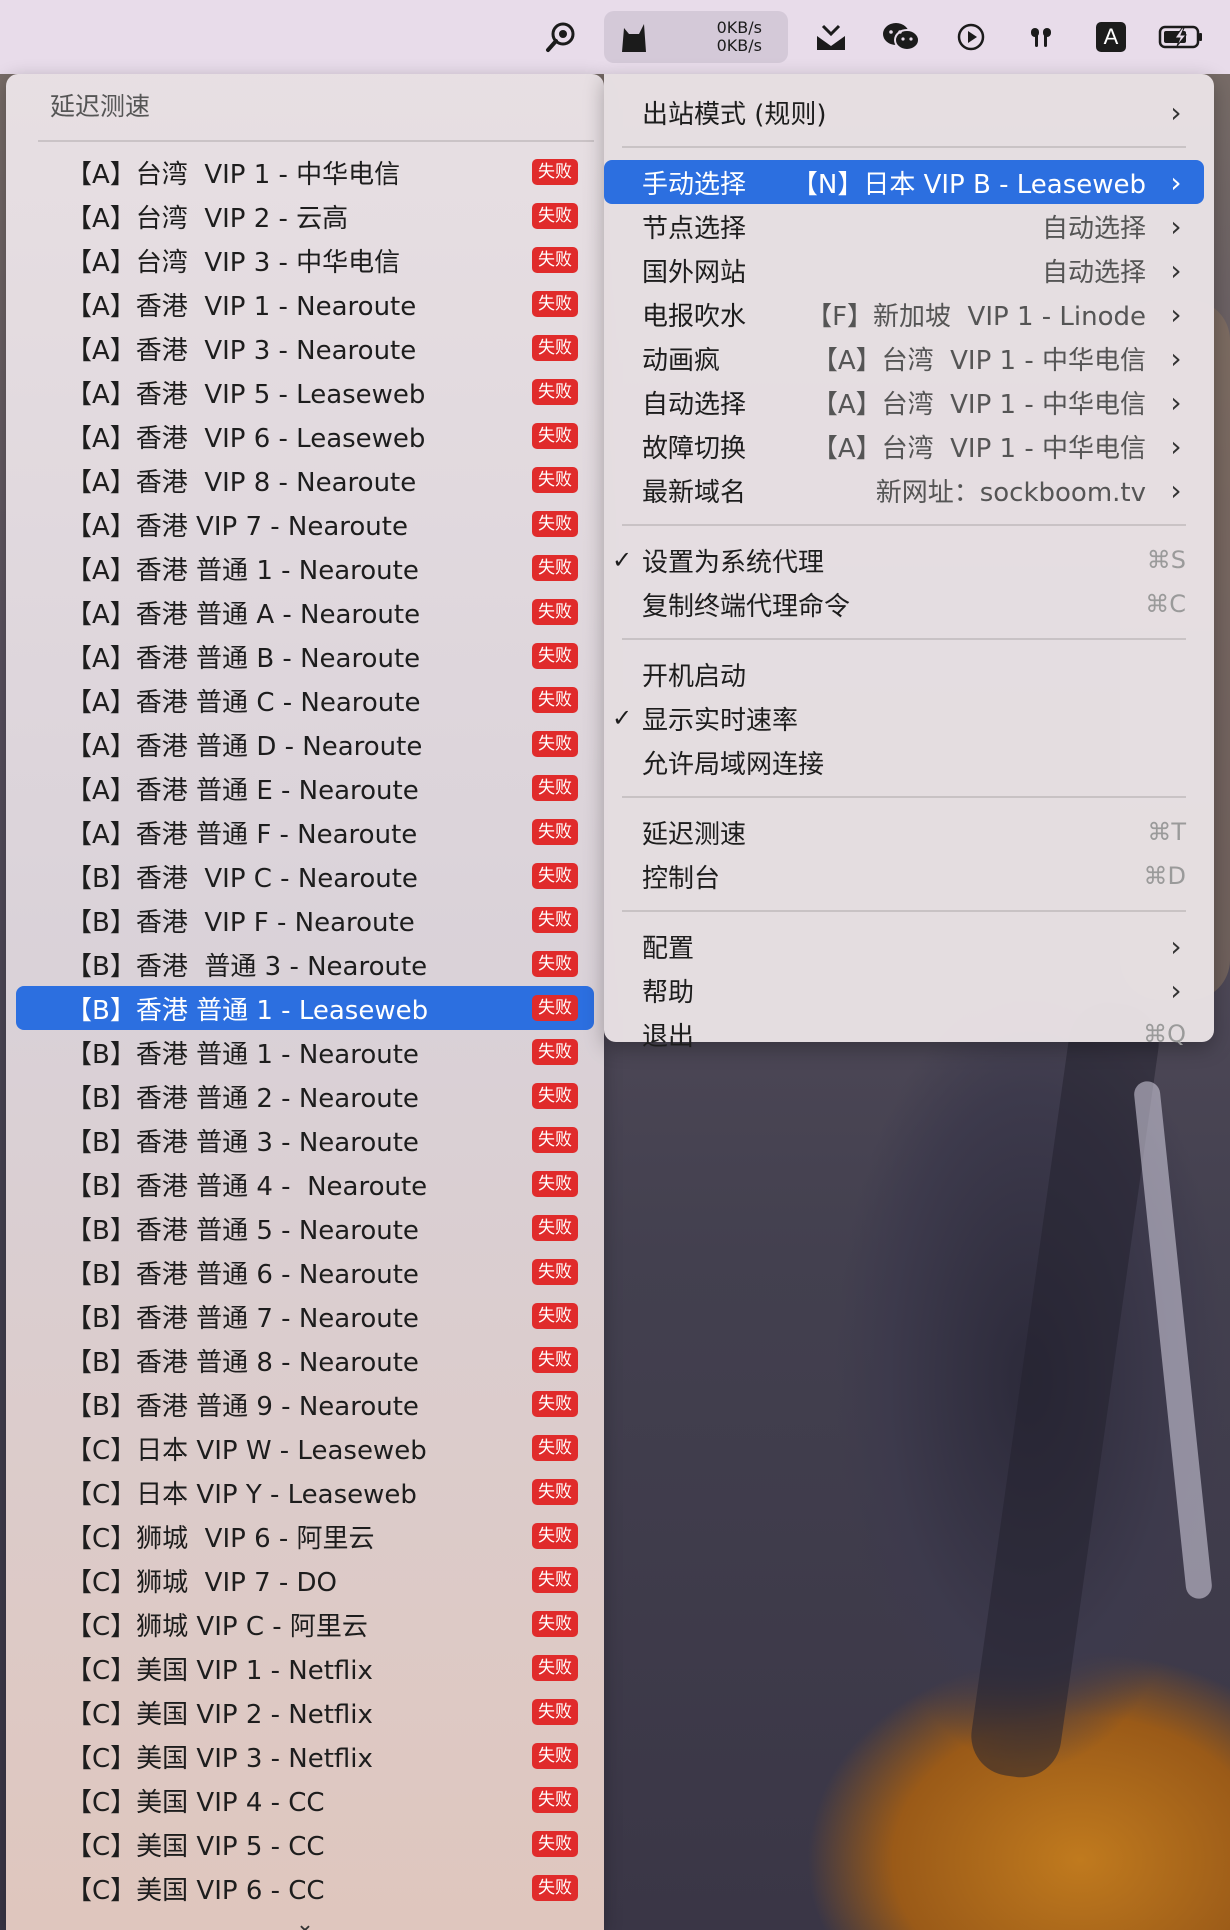 This screenshot has width=1230, height=1930. What do you see at coordinates (305, 1404) in the screenshot?
I see `proxy-item: 【B】香港 普通 9 - Nearoute 失败` at bounding box center [305, 1404].